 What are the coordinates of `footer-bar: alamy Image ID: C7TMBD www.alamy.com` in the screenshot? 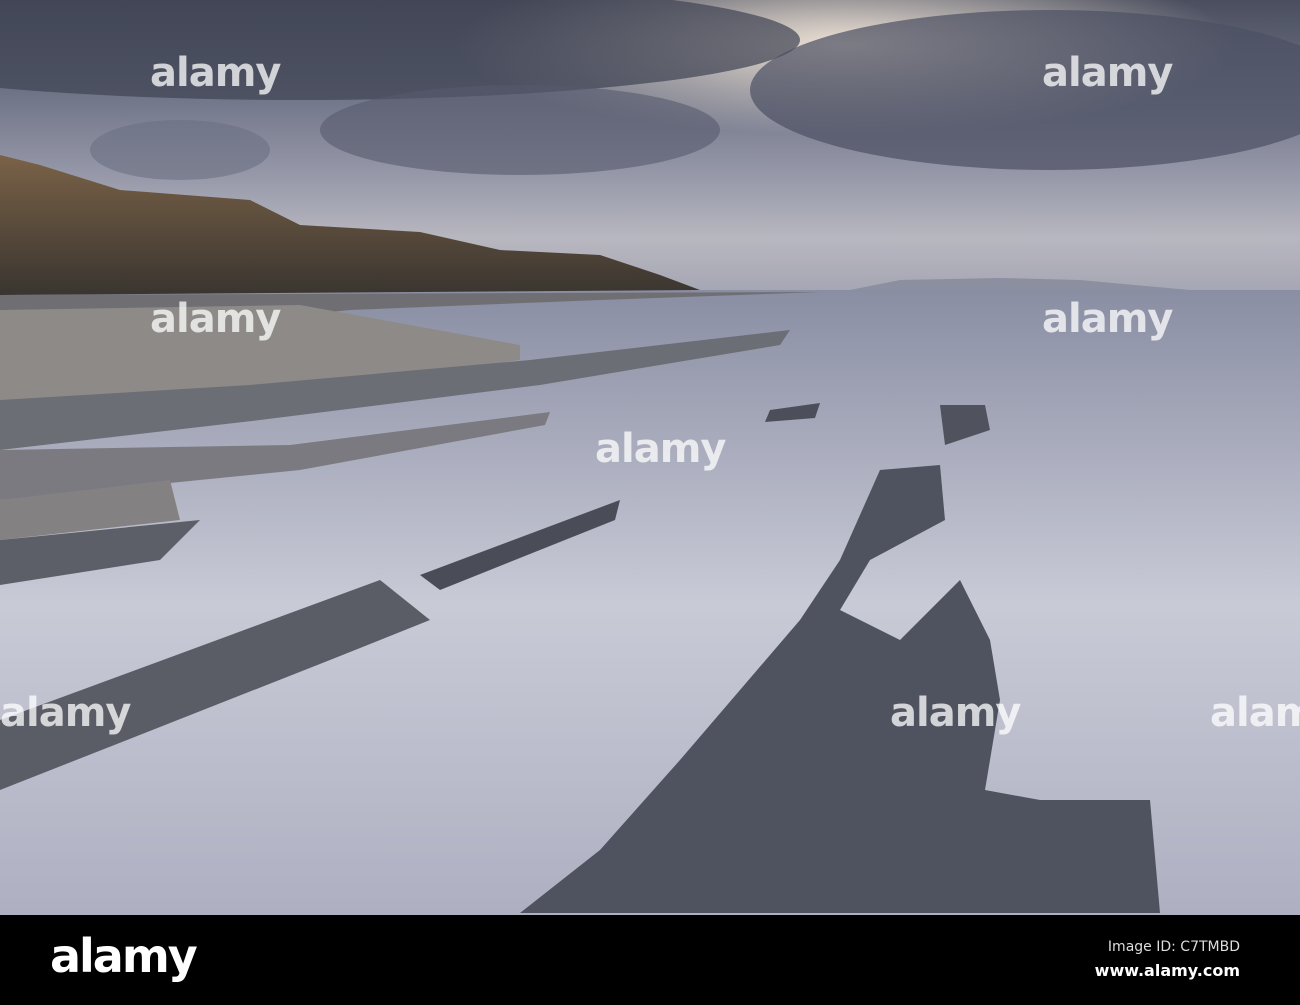 It's located at (650, 960).